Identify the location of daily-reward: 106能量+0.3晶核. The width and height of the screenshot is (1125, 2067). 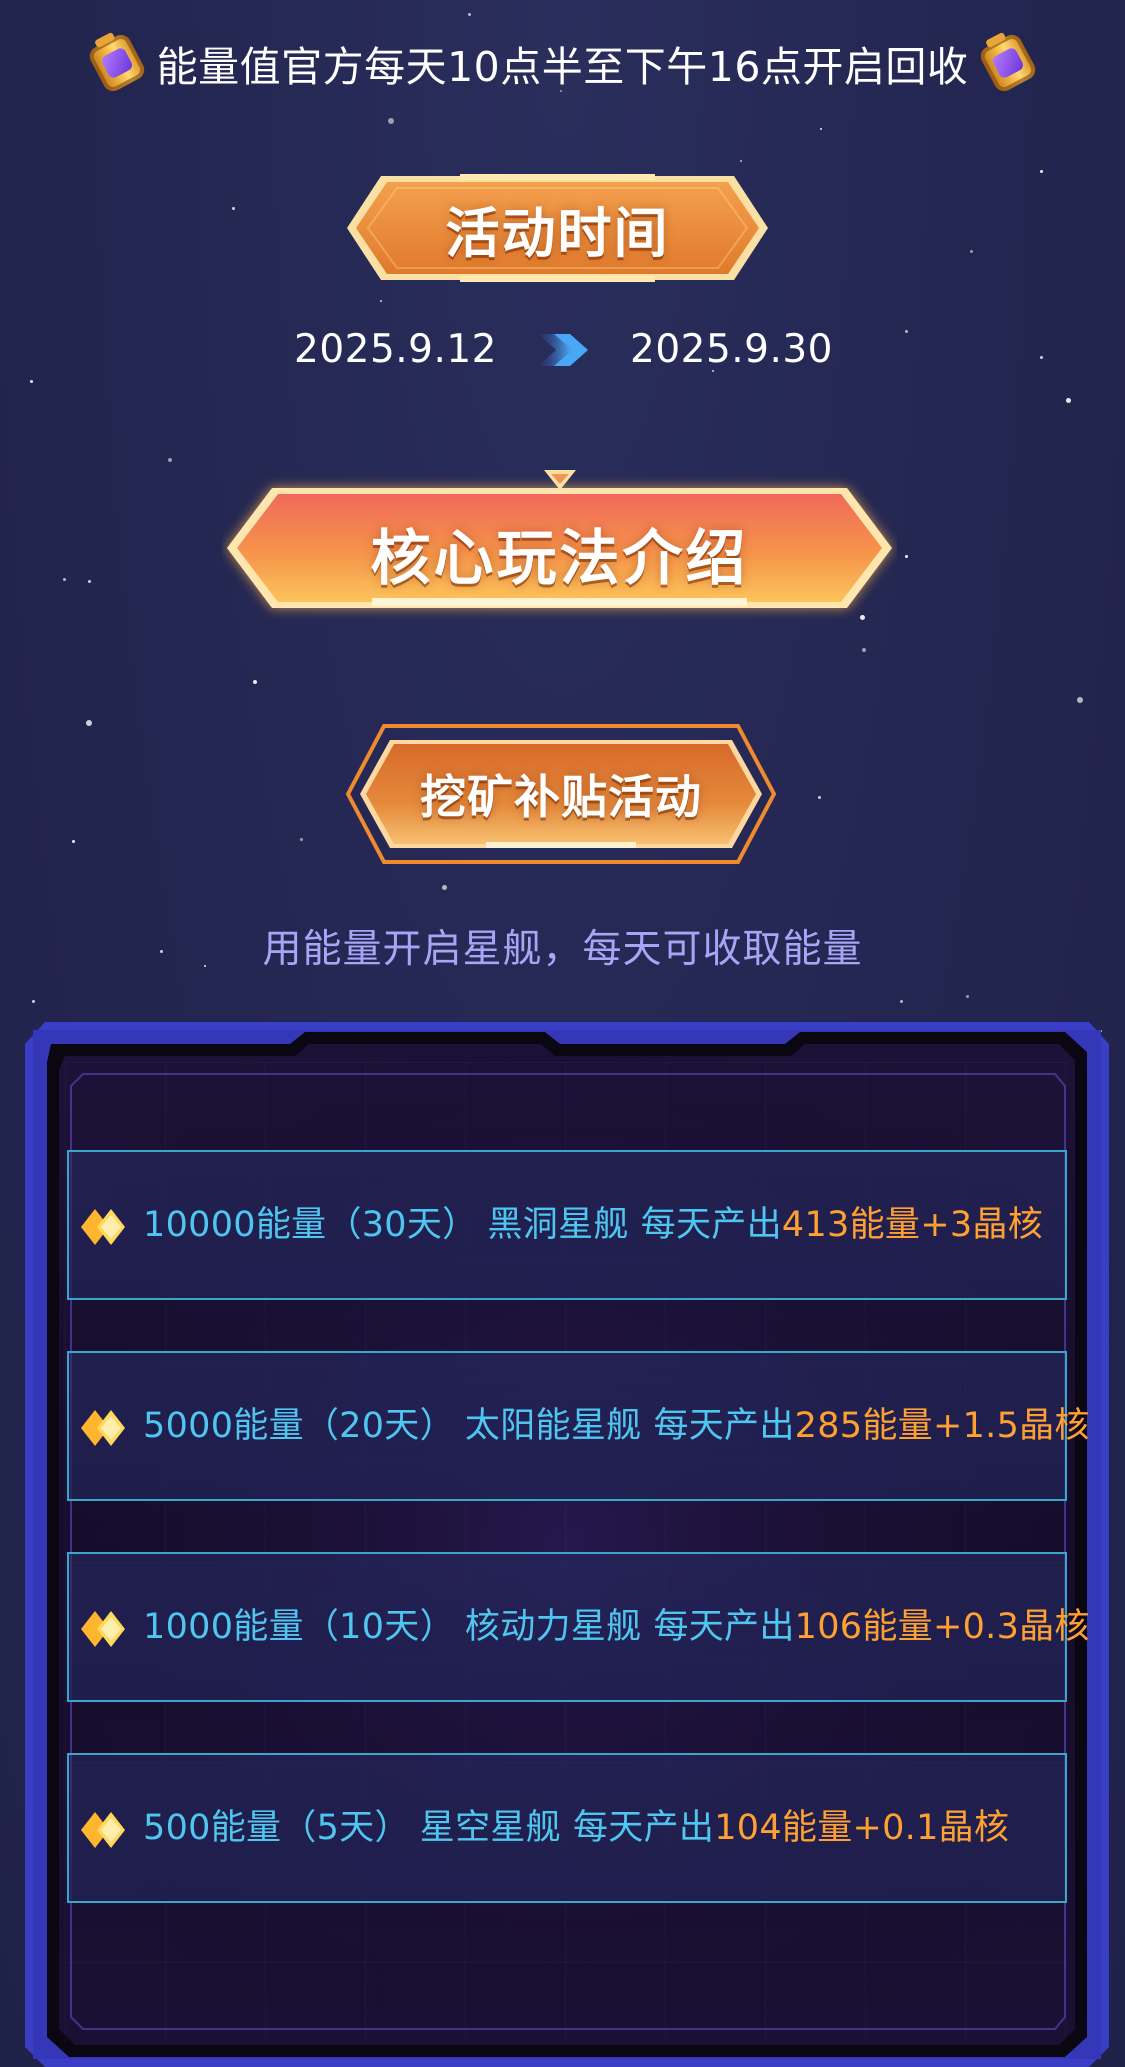
(942, 1627).